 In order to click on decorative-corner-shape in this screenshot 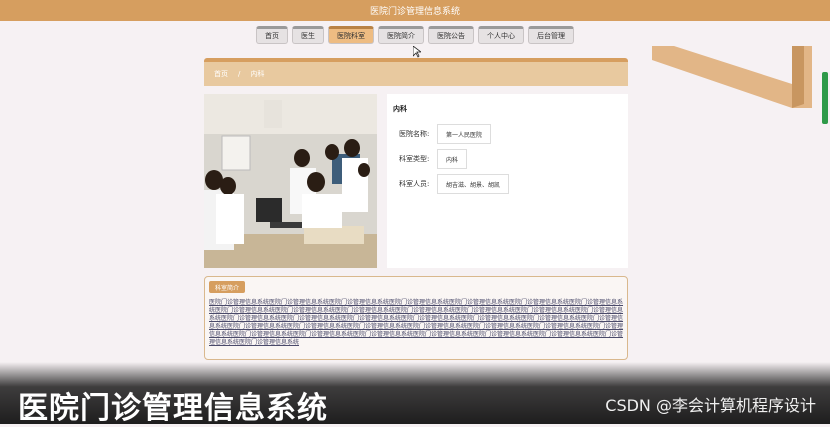, I will do `click(732, 77)`.